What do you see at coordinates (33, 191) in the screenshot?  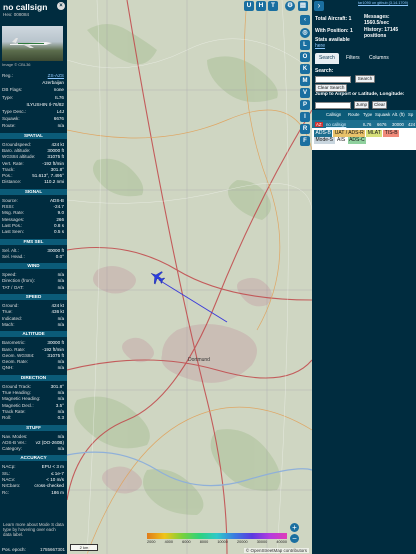 I see `section-header-signal: SIGNAL` at bounding box center [33, 191].